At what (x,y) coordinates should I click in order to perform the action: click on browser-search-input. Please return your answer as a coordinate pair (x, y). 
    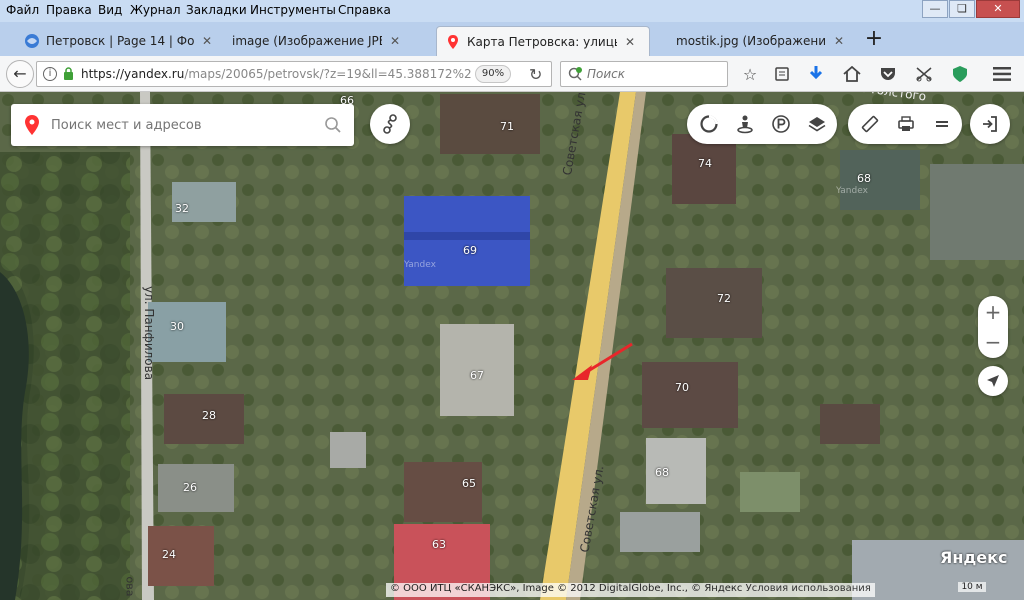
    Looking at the image, I should click on (655, 74).